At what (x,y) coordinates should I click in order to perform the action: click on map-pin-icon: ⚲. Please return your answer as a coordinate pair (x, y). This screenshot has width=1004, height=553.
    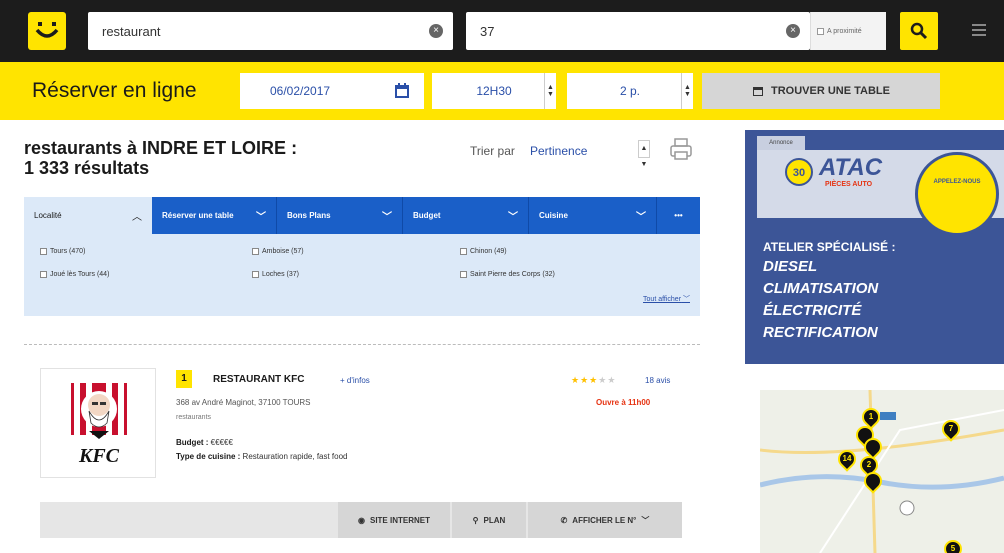
    Looking at the image, I should click on (475, 520).